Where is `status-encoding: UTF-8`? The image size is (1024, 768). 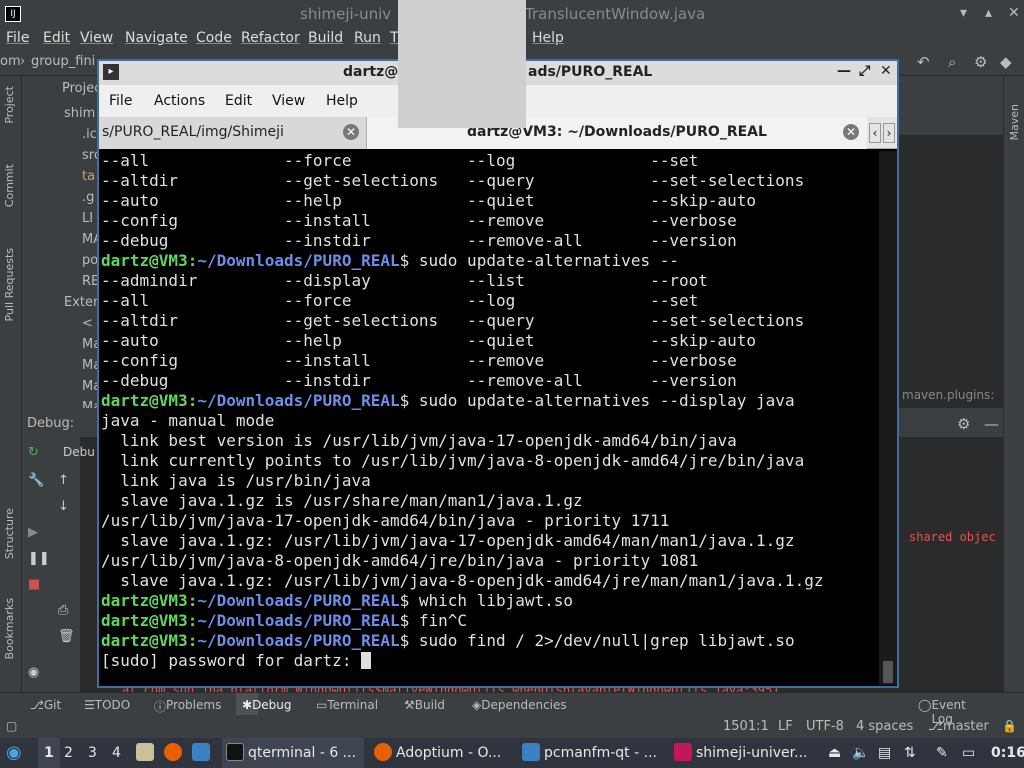 status-encoding: UTF-8 is located at coordinates (825, 726).